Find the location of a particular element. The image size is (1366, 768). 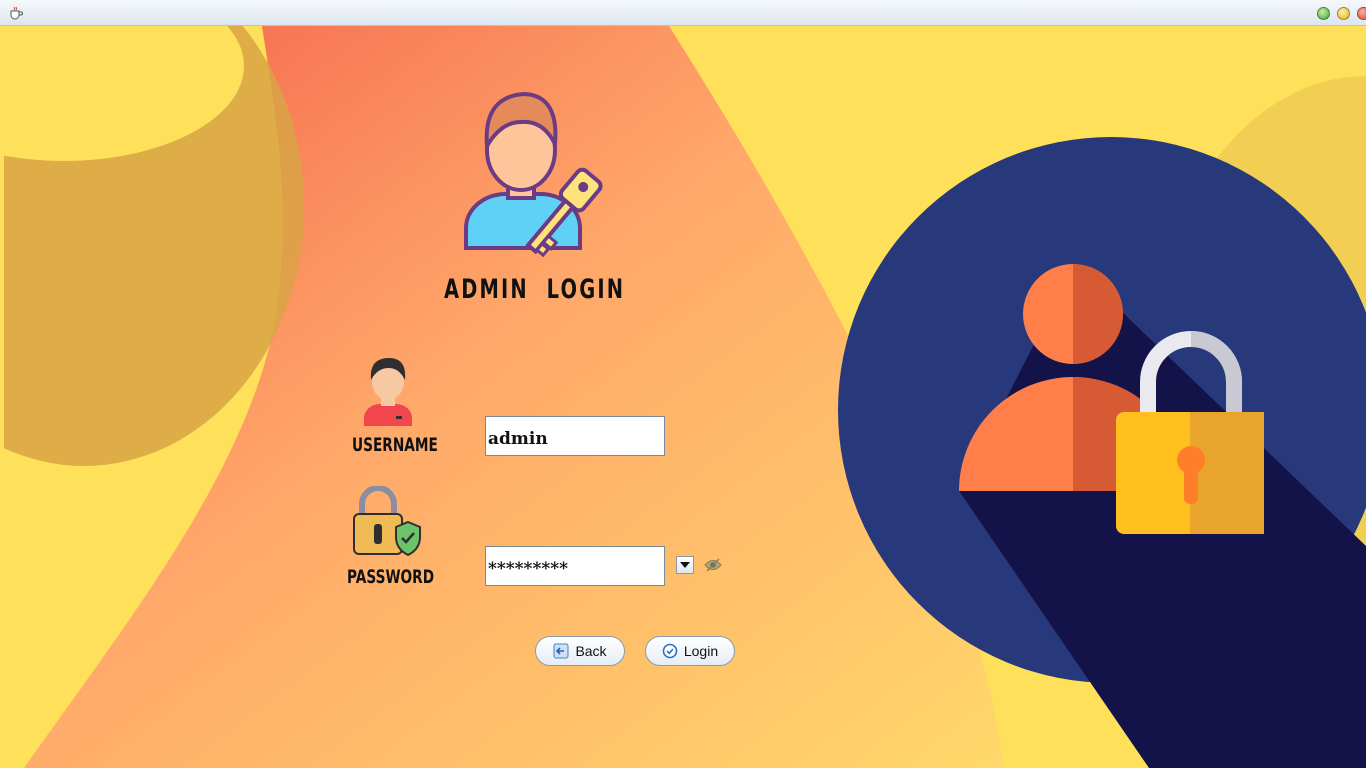

back-button: Back is located at coordinates (580, 651).